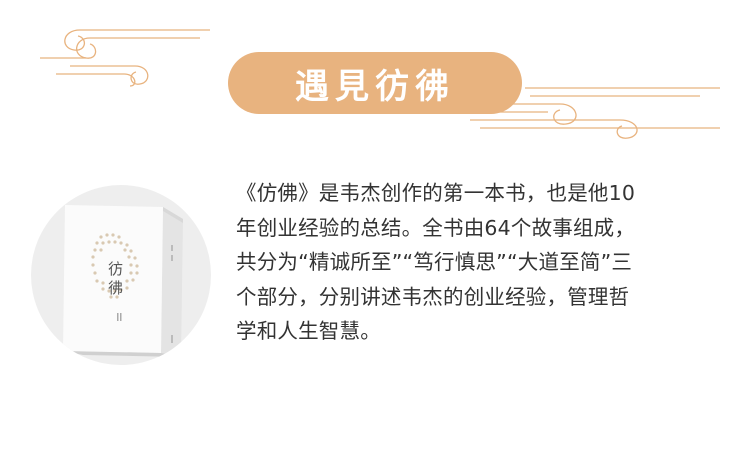 Image resolution: width=750 pixels, height=469 pixels. What do you see at coordinates (308, 331) in the screenshot?
I see `description-line: 学和人生智慧。` at bounding box center [308, 331].